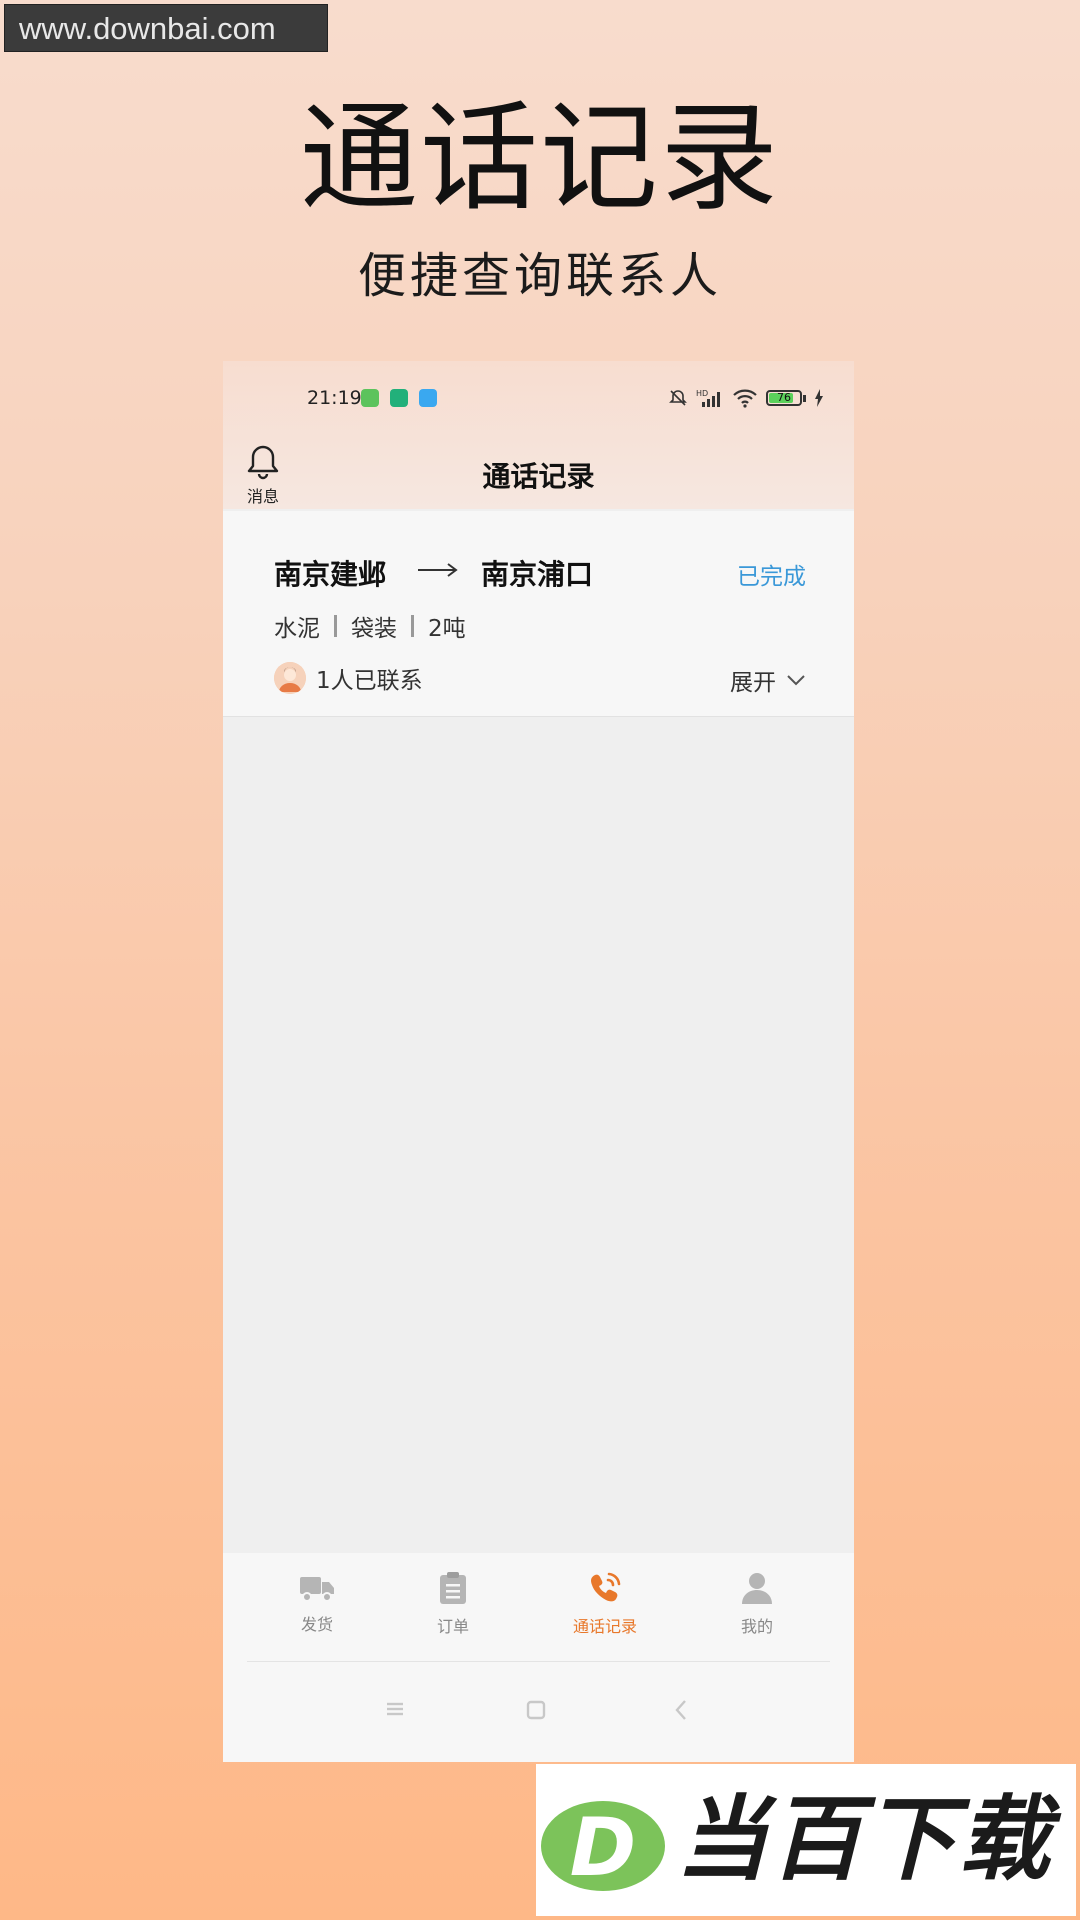 The image size is (1080, 1920). Describe the element at coordinates (317, 1589) in the screenshot. I see `truck-icon` at that location.